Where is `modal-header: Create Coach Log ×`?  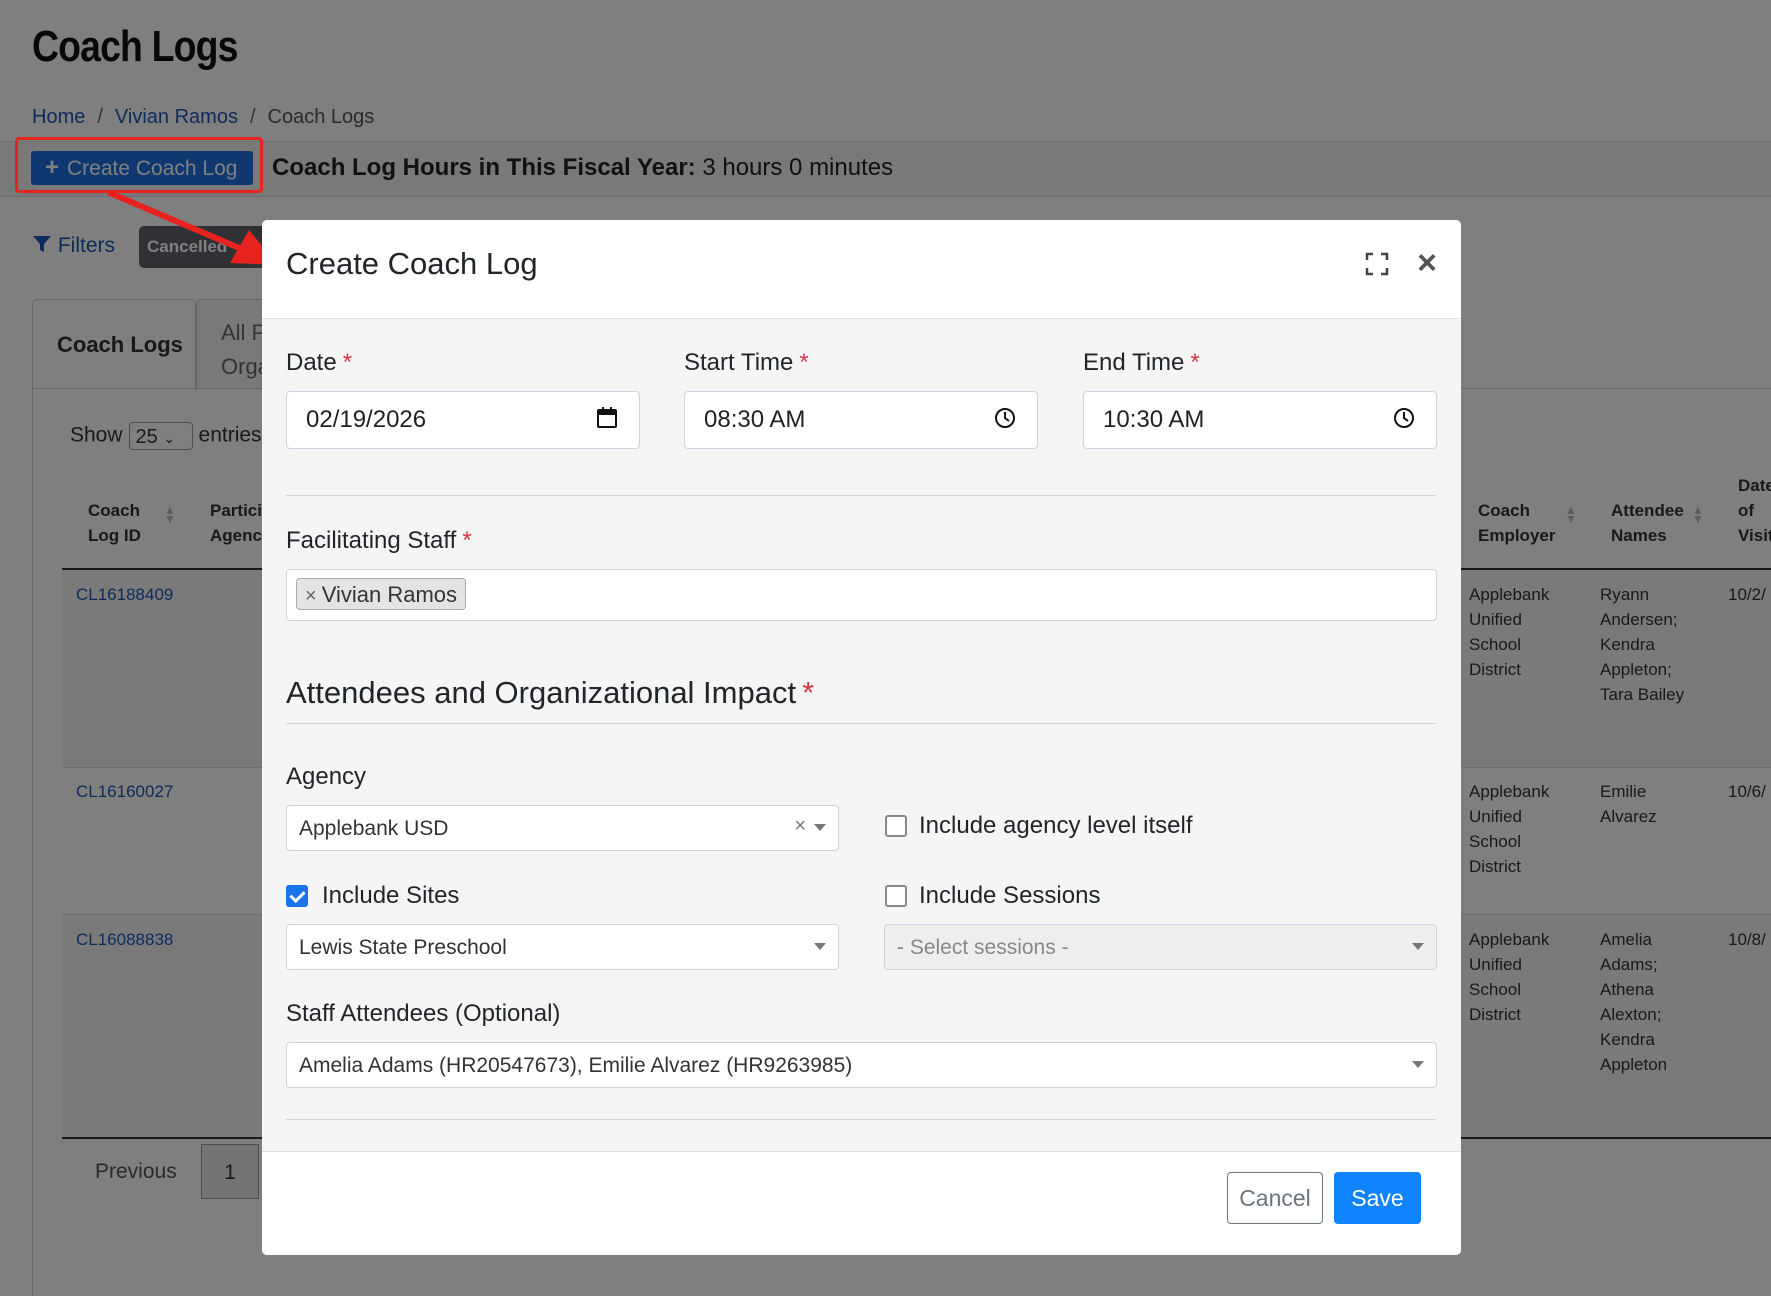 modal-header: Create Coach Log × is located at coordinates (861, 269).